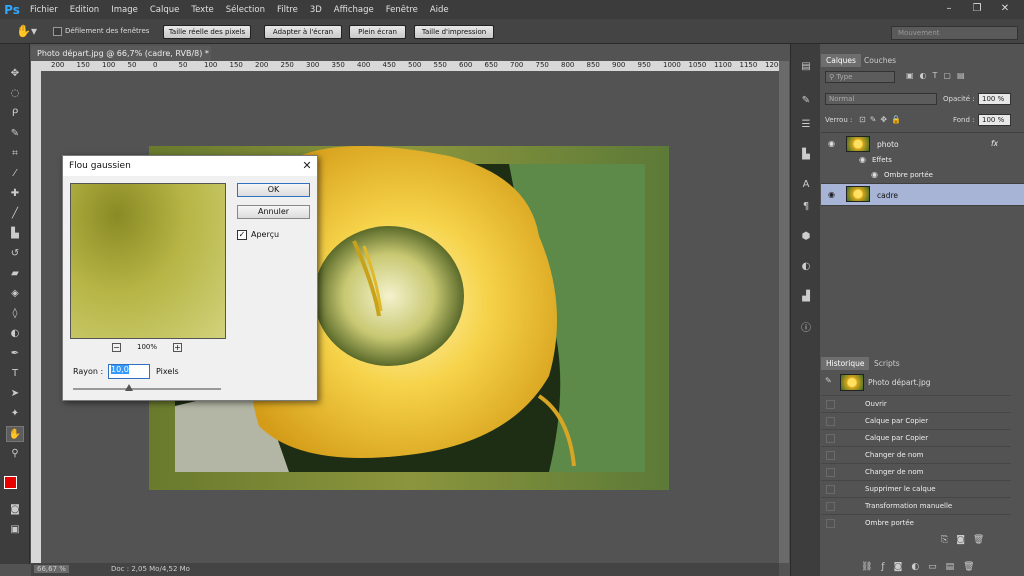  I want to click on history-item: Ouvrir, so click(916, 403).